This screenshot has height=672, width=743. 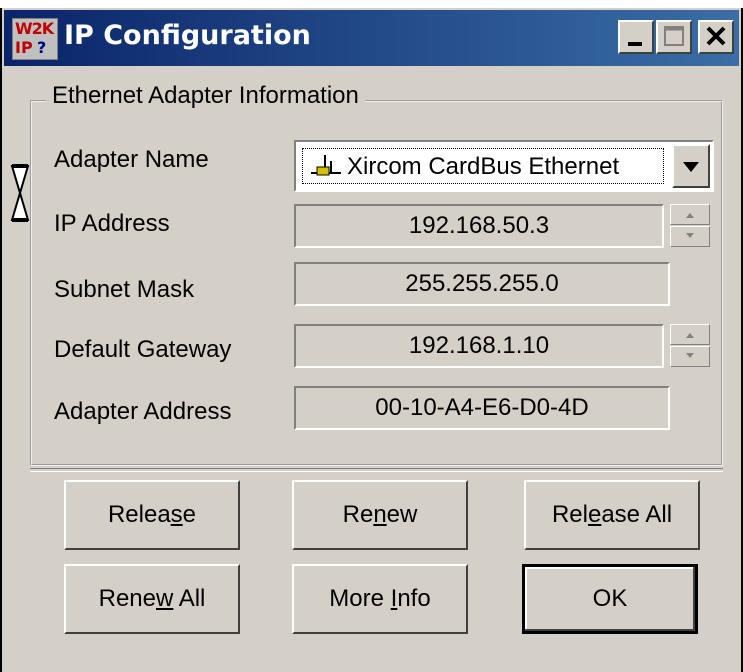 I want to click on app-icon: W2K IP ?, so click(x=35, y=39).